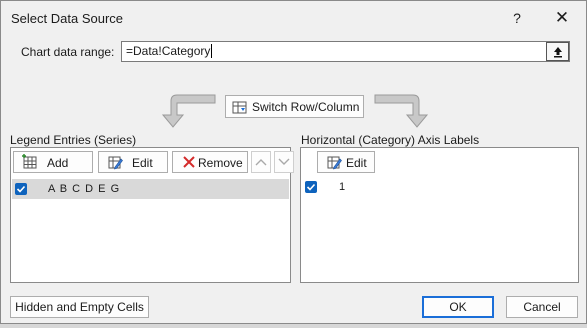 The image size is (587, 328). Describe the element at coordinates (343, 187) in the screenshot. I see `category-label: 1` at that location.